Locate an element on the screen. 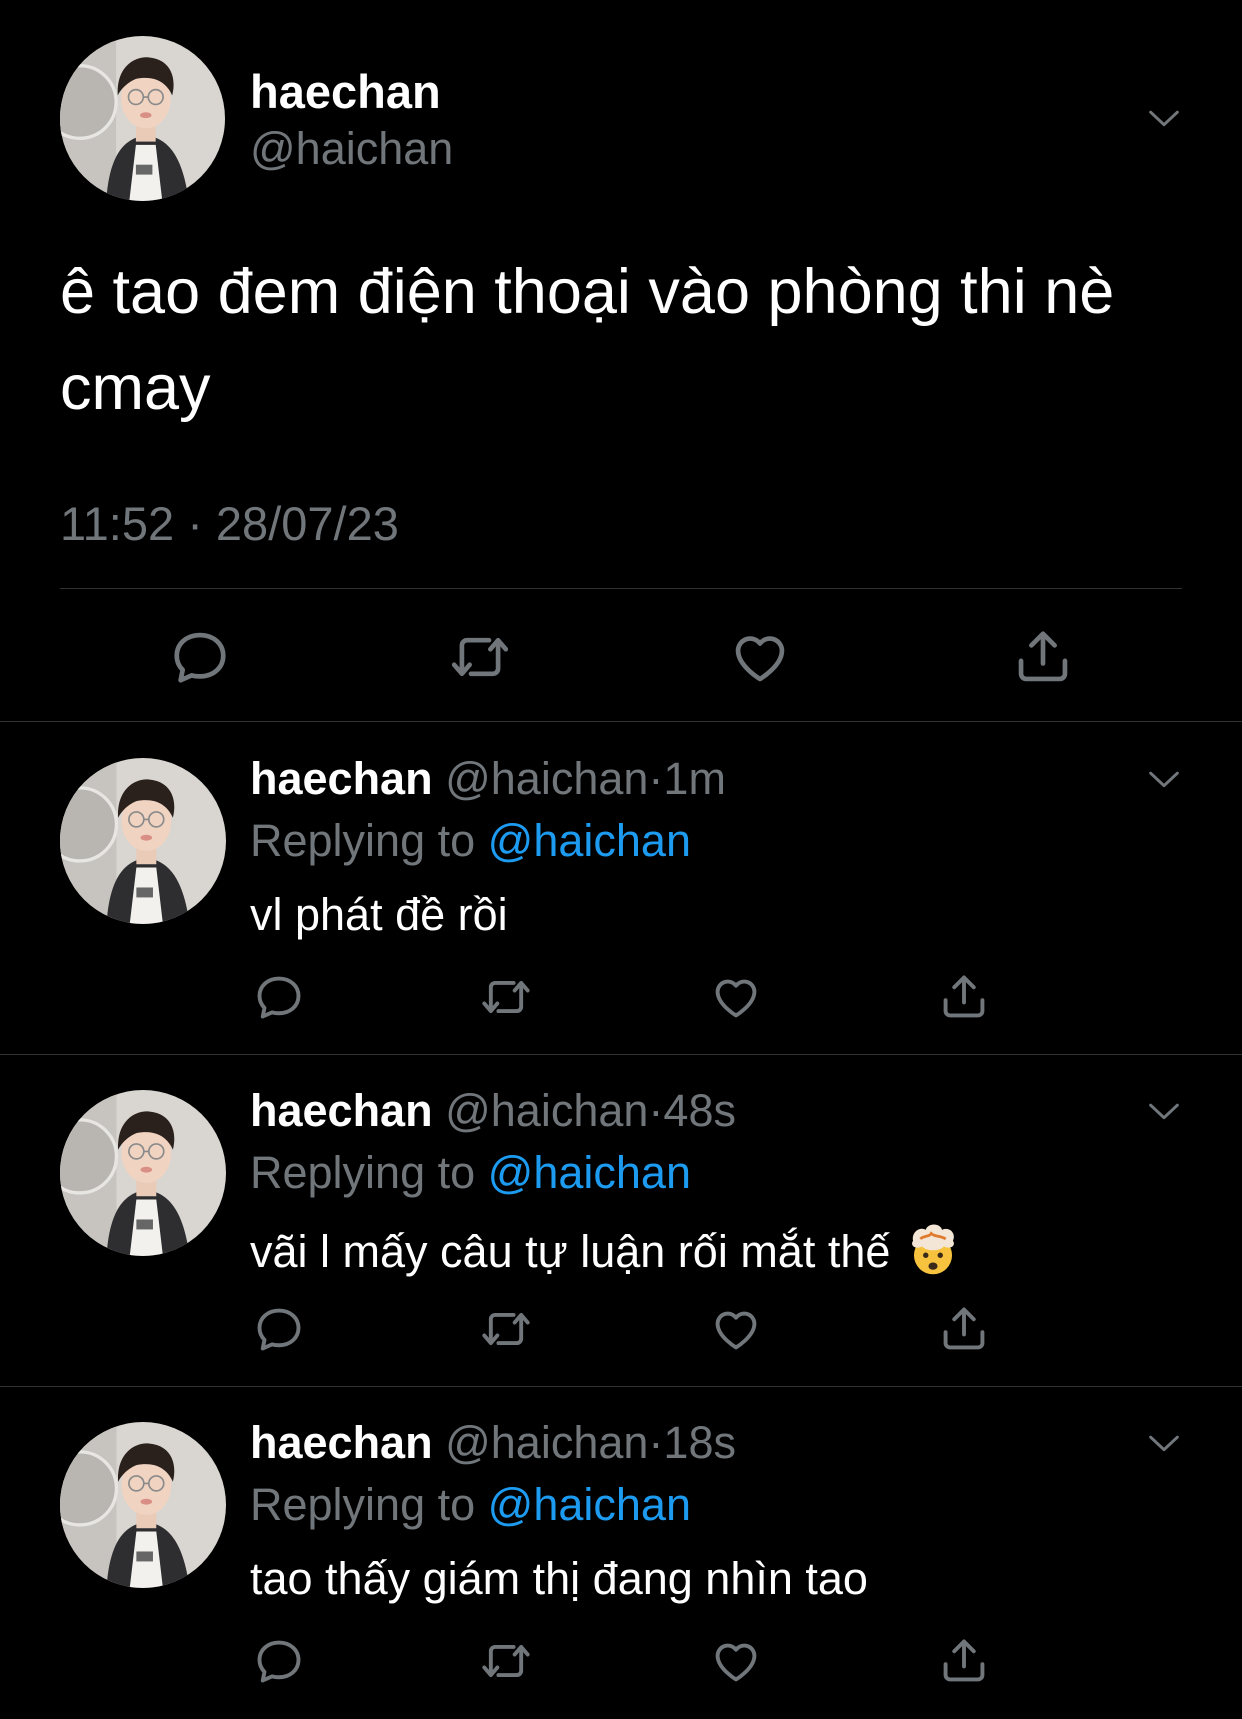 The width and height of the screenshot is (1242, 1719). reply-header: haechan @haichan·1m is located at coordinates (488, 779).